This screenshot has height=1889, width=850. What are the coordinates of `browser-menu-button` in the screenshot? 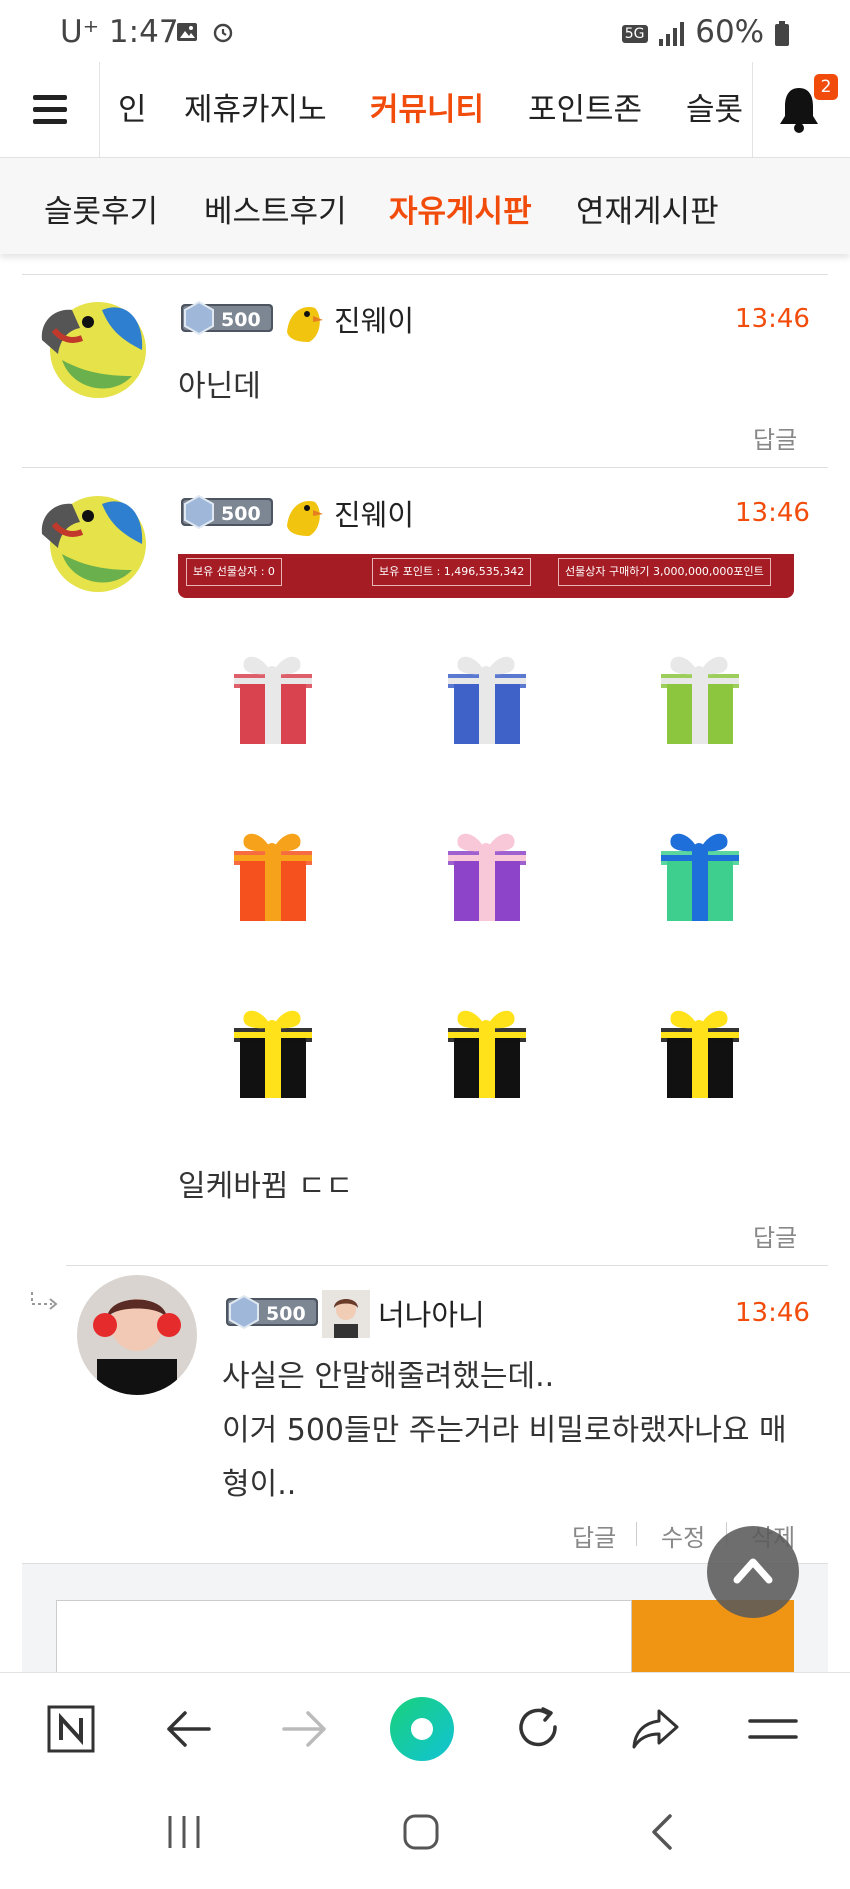 It's located at (772, 1729).